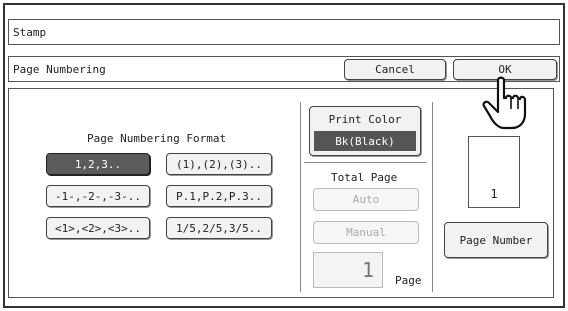 This screenshot has width=568, height=311. I want to click on format-option-dash: -1-,-2-,-3-.., so click(98, 196).